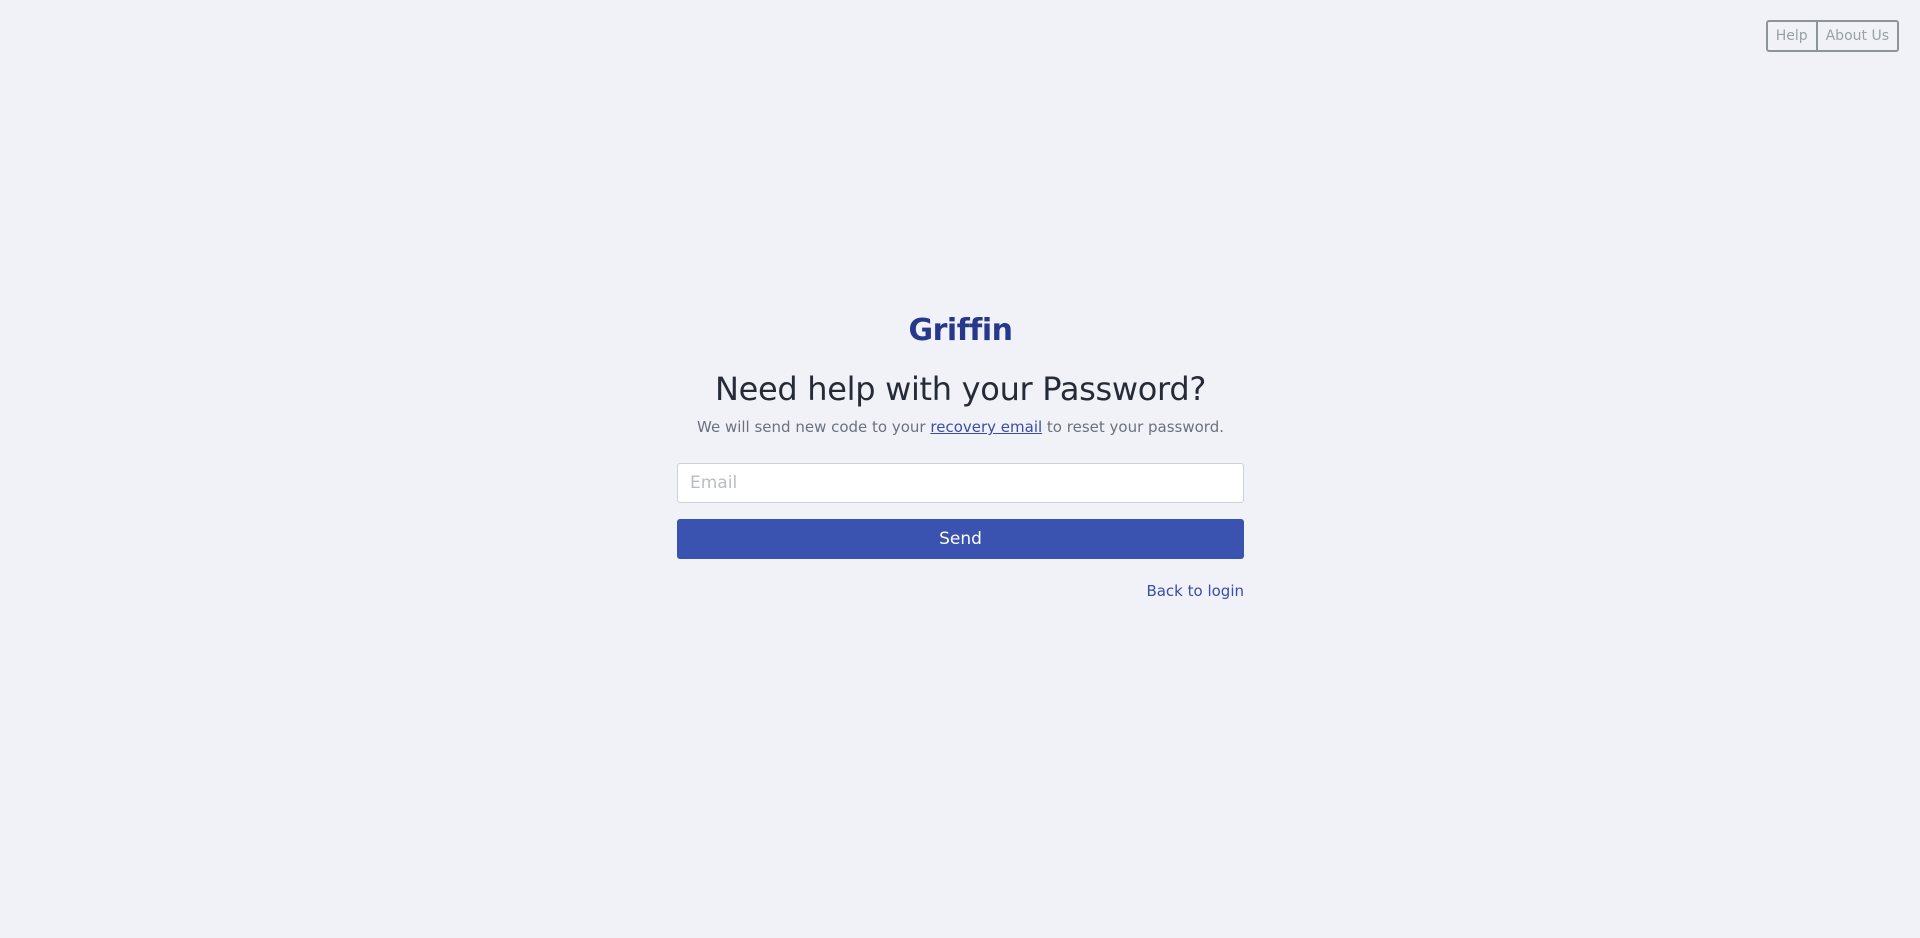  I want to click on help-button: Help, so click(1791, 36).